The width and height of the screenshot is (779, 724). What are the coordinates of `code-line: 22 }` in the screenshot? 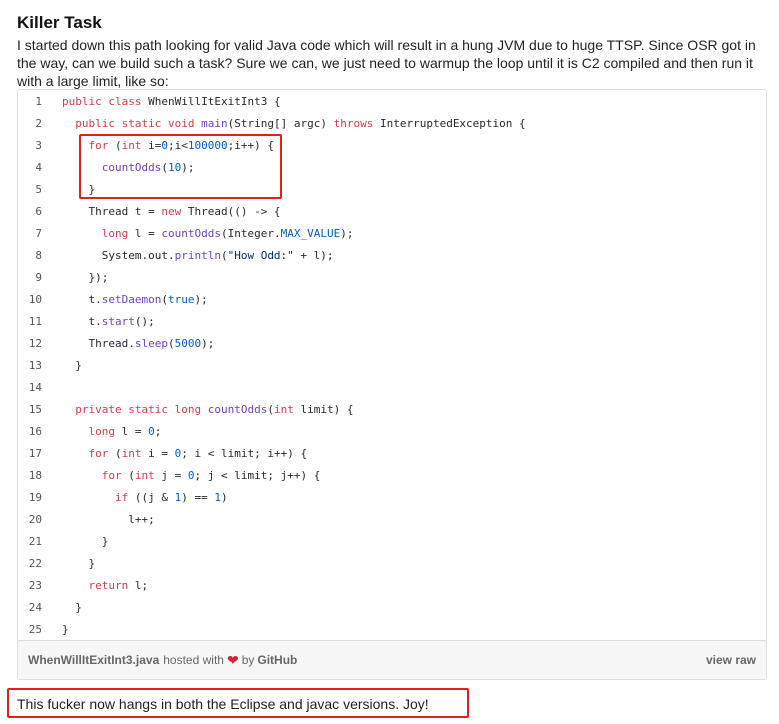 It's located at (392, 564).